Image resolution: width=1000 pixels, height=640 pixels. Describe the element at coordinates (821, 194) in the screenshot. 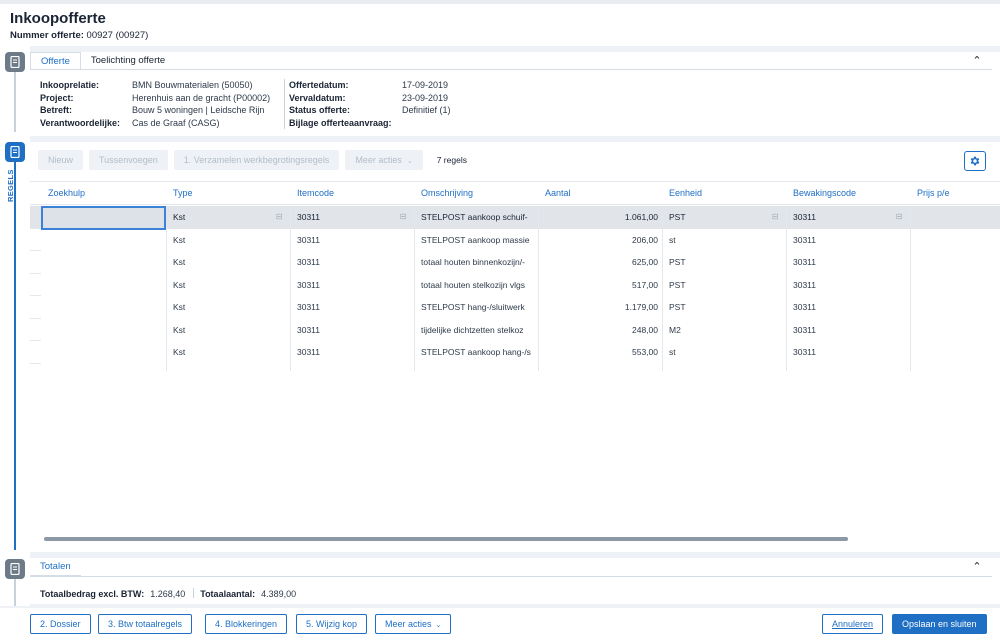

I see `column-header-bewakingscode: Bewakingscode` at that location.